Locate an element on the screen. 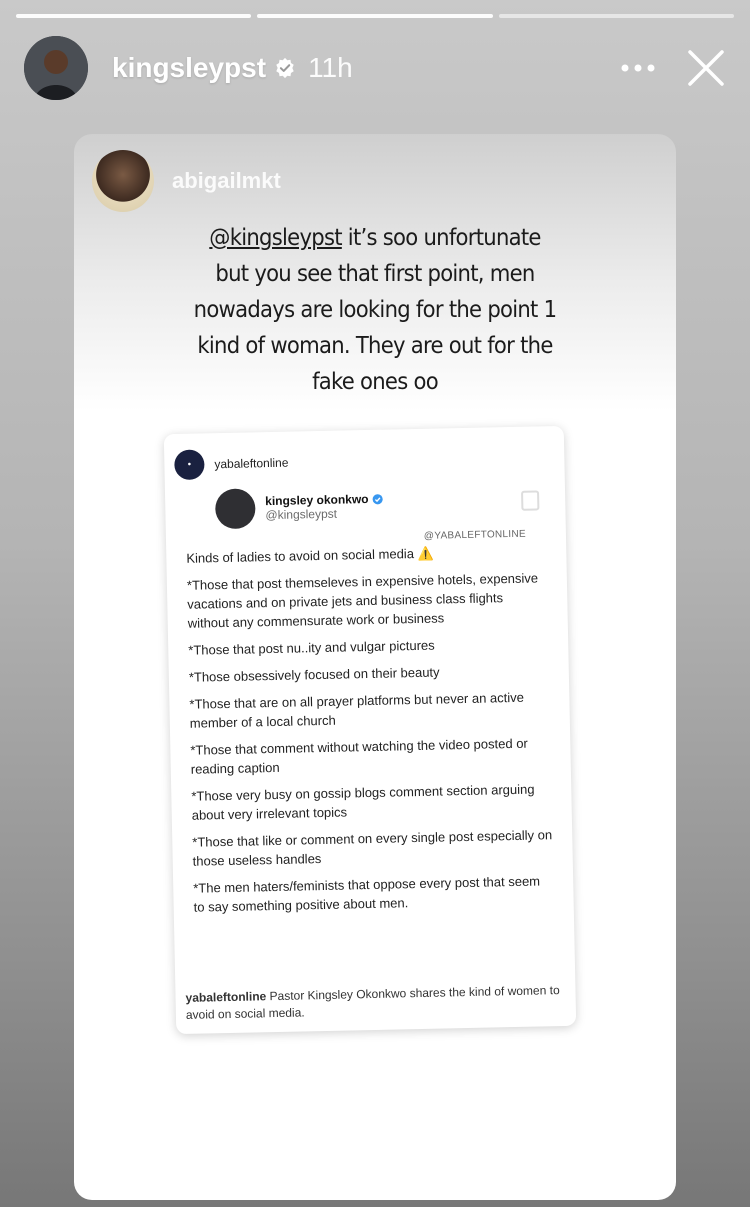 Image resolution: width=750 pixels, height=1207 pixels. reply-header: abigailmkt is located at coordinates (186, 181).